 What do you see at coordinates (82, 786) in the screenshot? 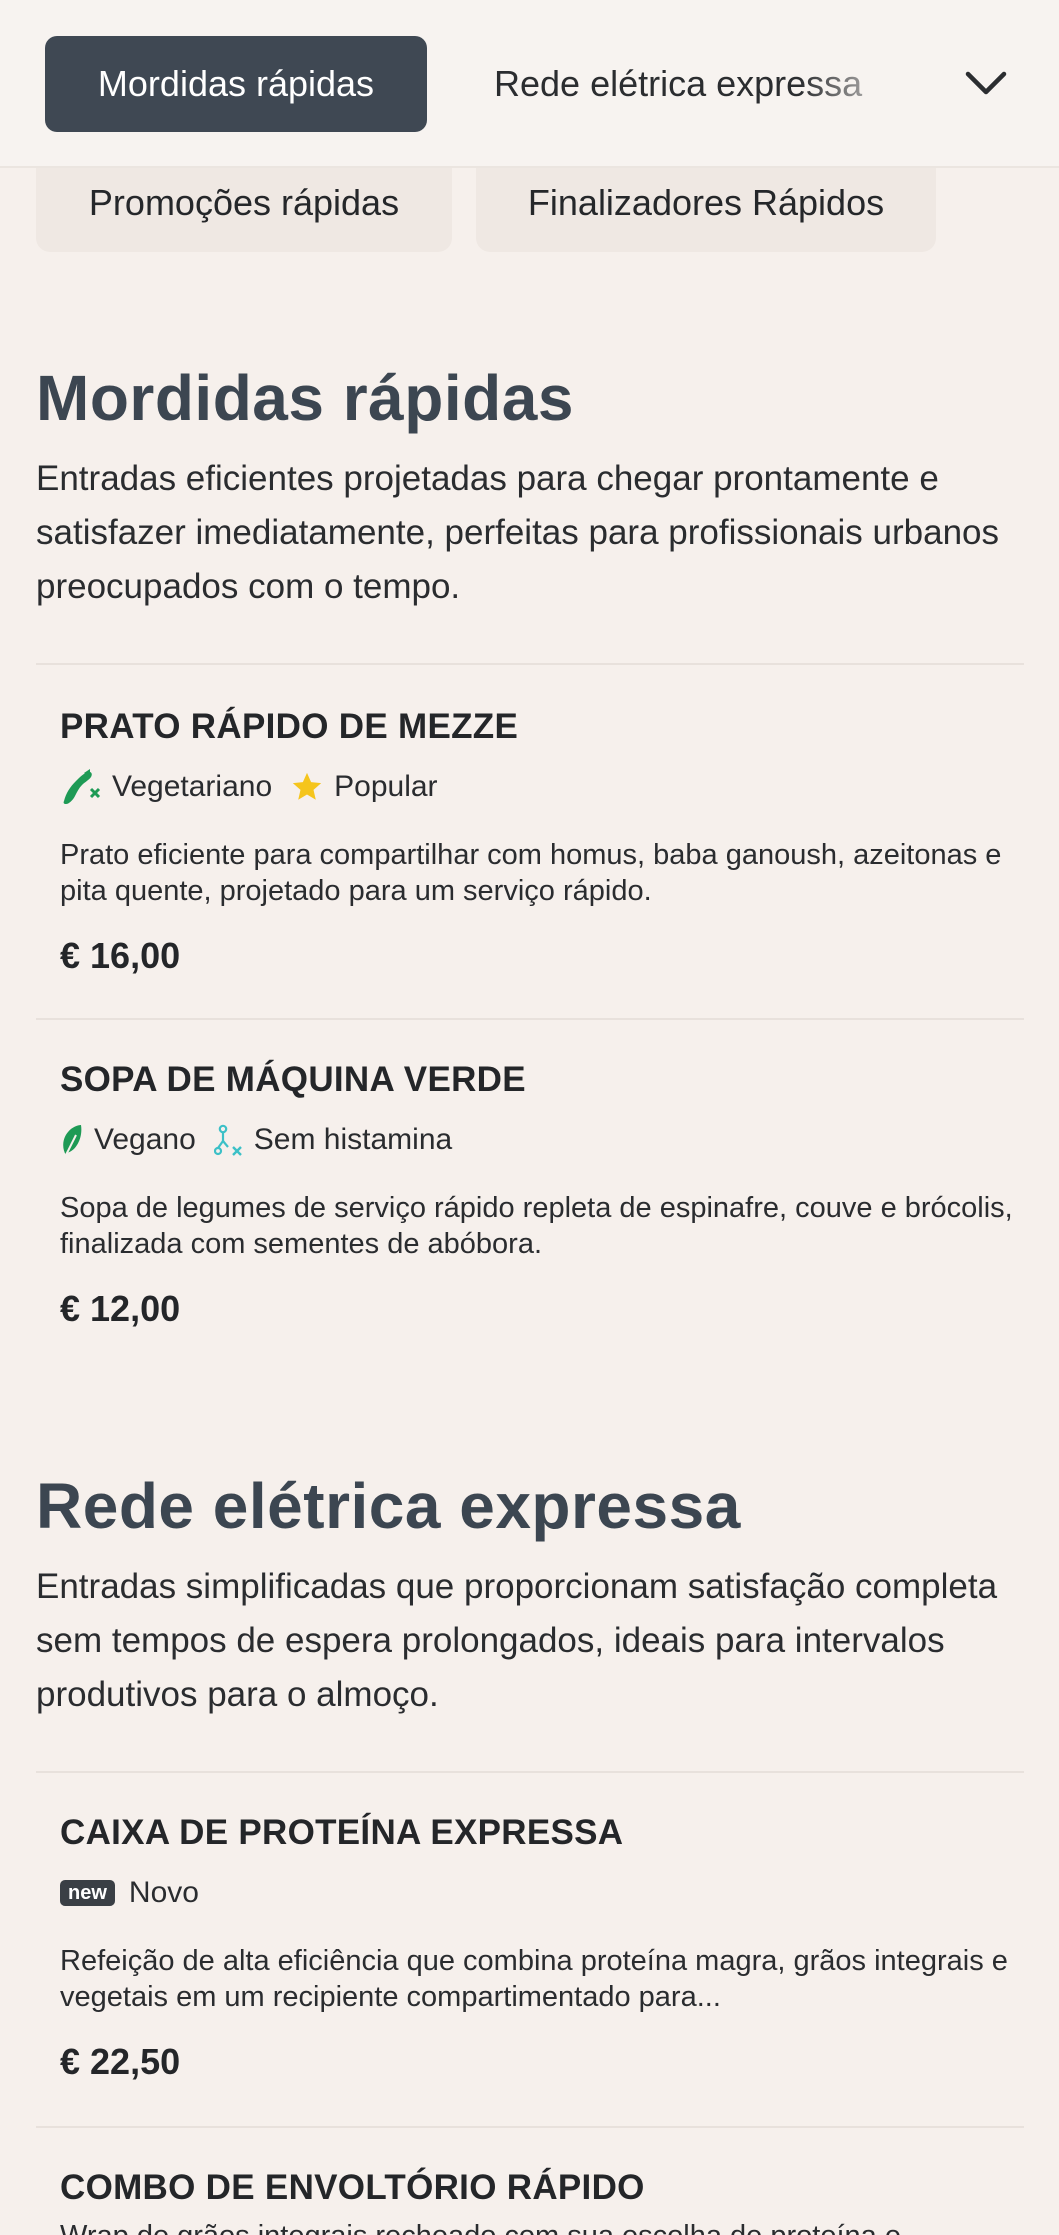
I see `vegetarian-icon` at bounding box center [82, 786].